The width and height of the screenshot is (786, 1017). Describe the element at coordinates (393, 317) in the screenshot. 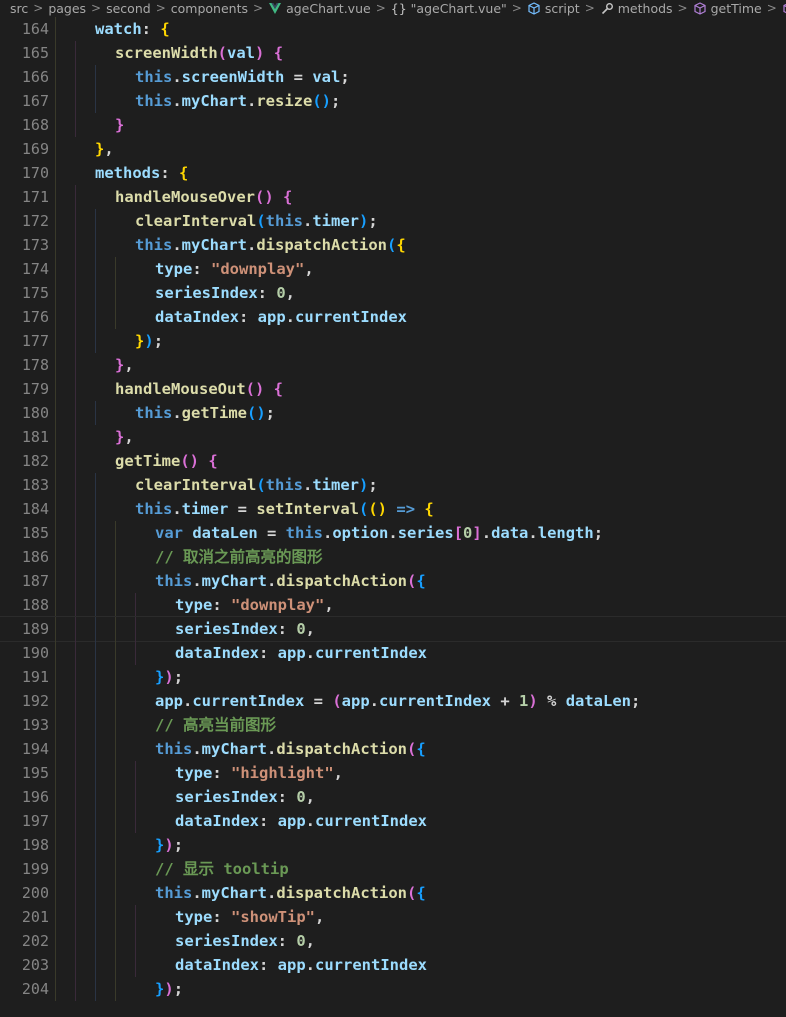

I see `code-line: 176 dataIndex: app.currentIndex` at that location.